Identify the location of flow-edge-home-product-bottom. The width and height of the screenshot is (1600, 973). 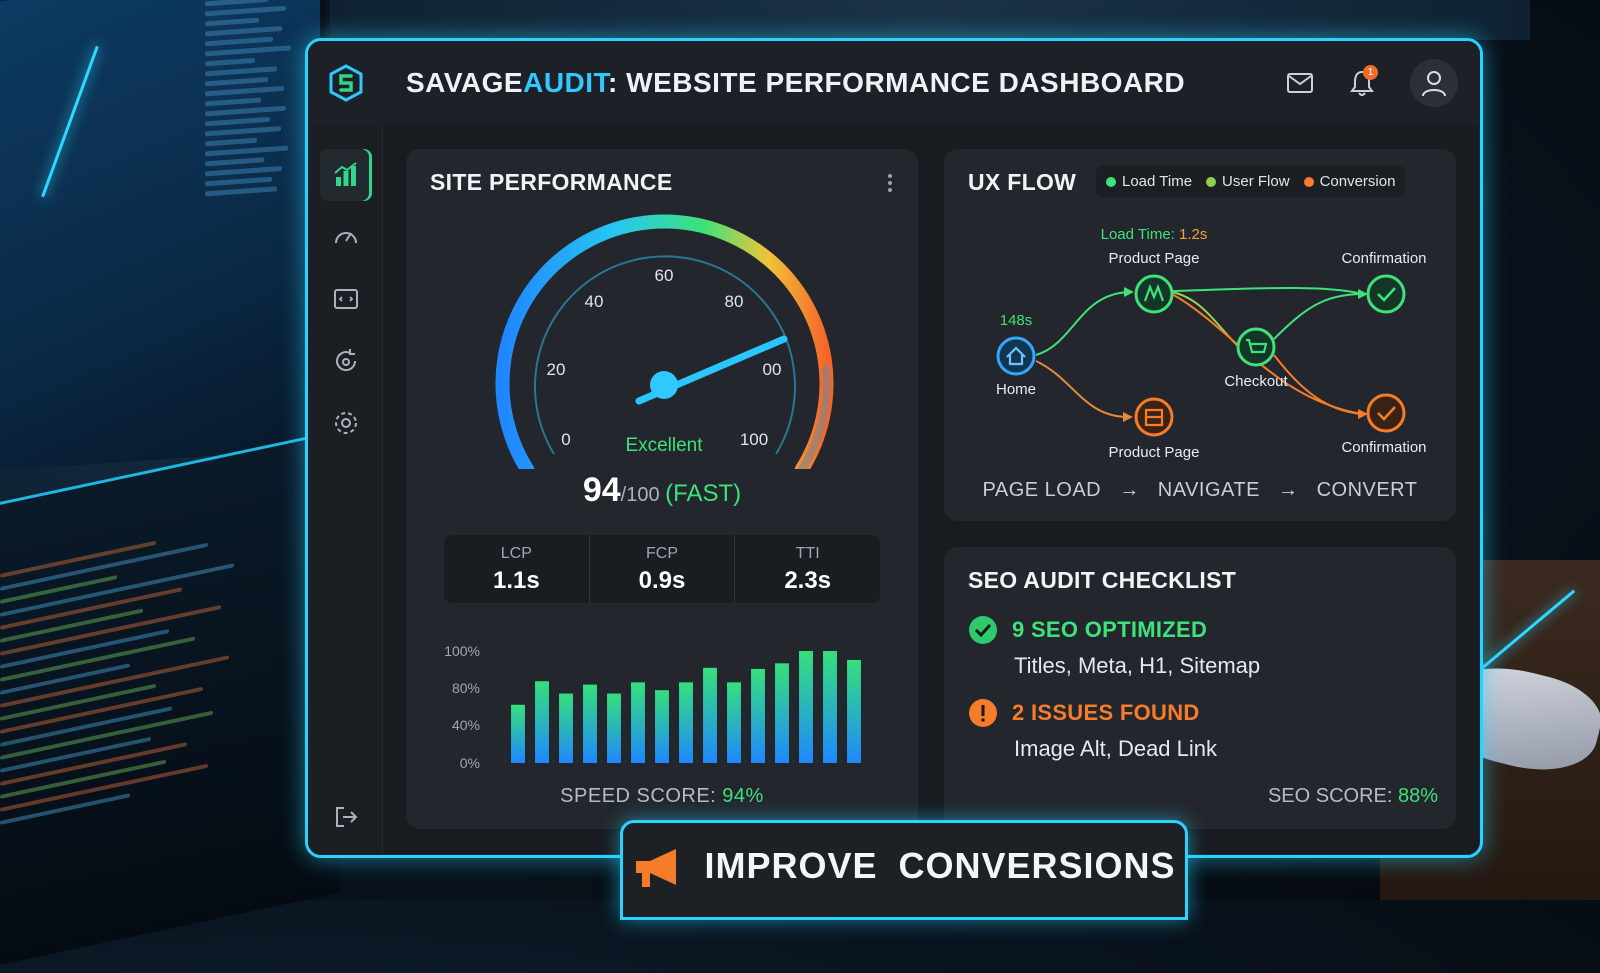
(1082, 389).